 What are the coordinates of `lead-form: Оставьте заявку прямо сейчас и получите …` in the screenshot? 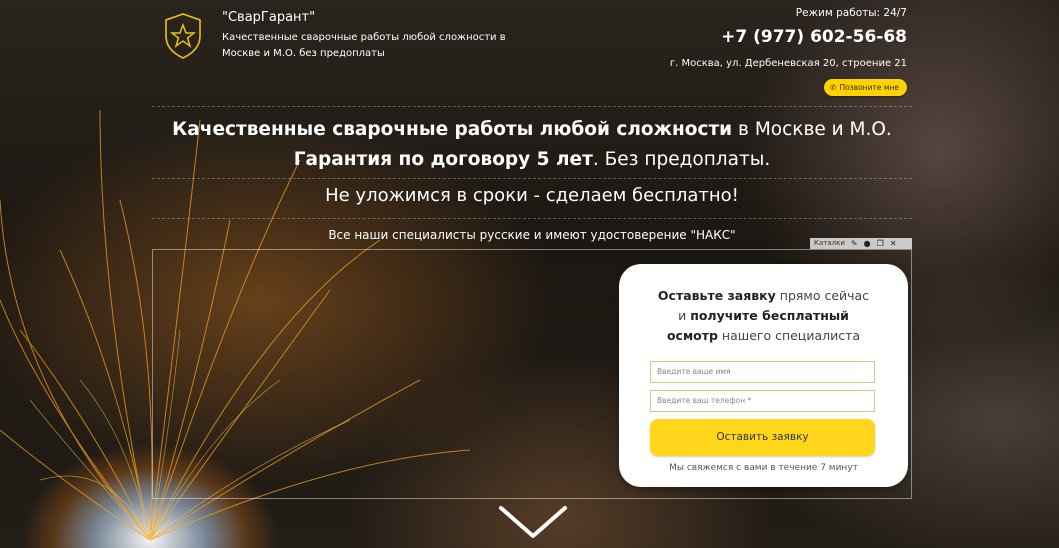 It's located at (763, 375).